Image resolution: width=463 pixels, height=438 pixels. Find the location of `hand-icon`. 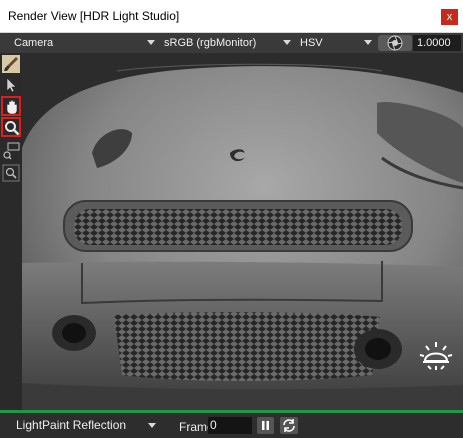

hand-icon is located at coordinates (12, 107).